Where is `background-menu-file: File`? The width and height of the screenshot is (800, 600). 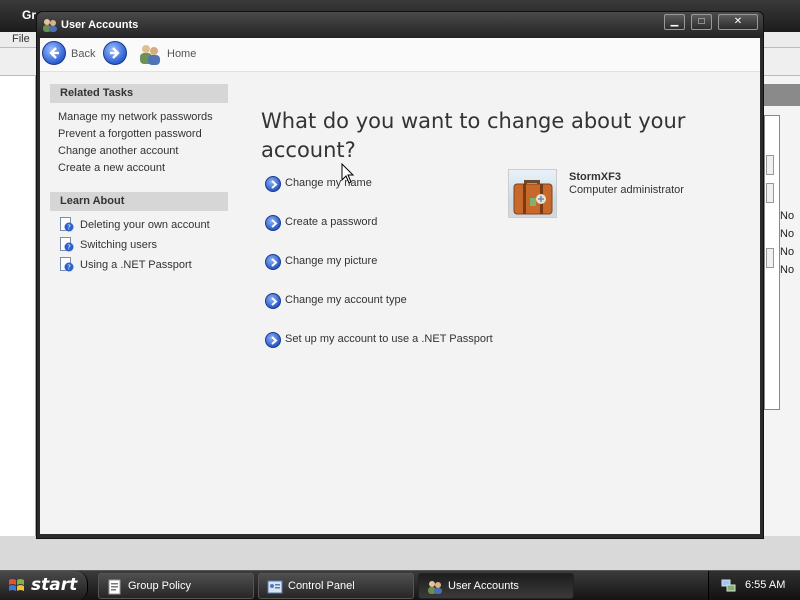
background-menu-file: File is located at coordinates (21, 39).